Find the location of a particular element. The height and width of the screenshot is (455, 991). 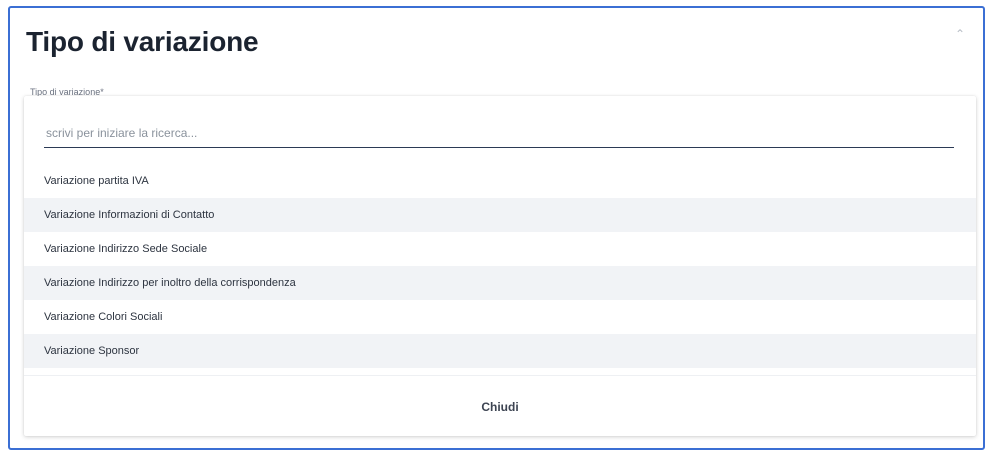

close-button: Chiudi is located at coordinates (500, 406).